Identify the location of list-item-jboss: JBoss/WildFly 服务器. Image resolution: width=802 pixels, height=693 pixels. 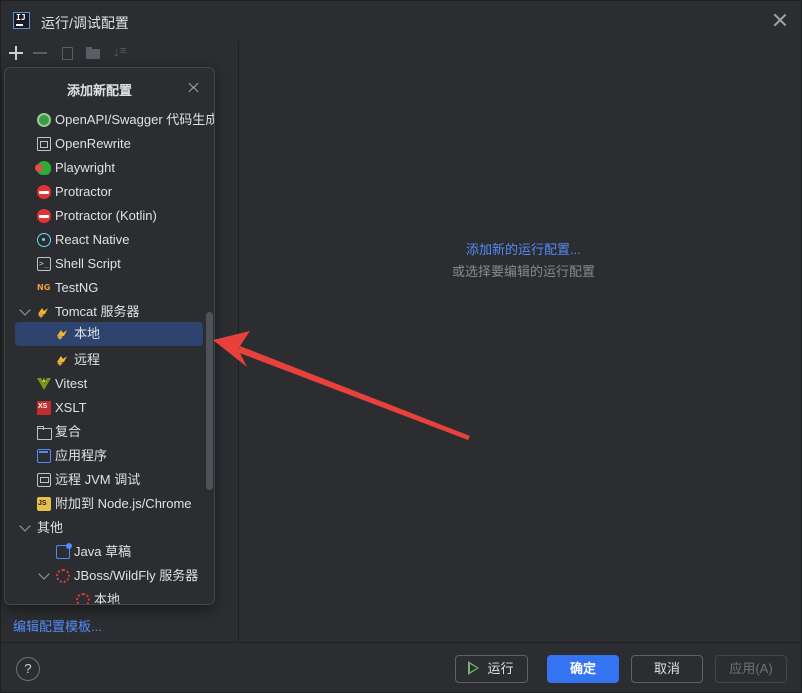
(118, 576).